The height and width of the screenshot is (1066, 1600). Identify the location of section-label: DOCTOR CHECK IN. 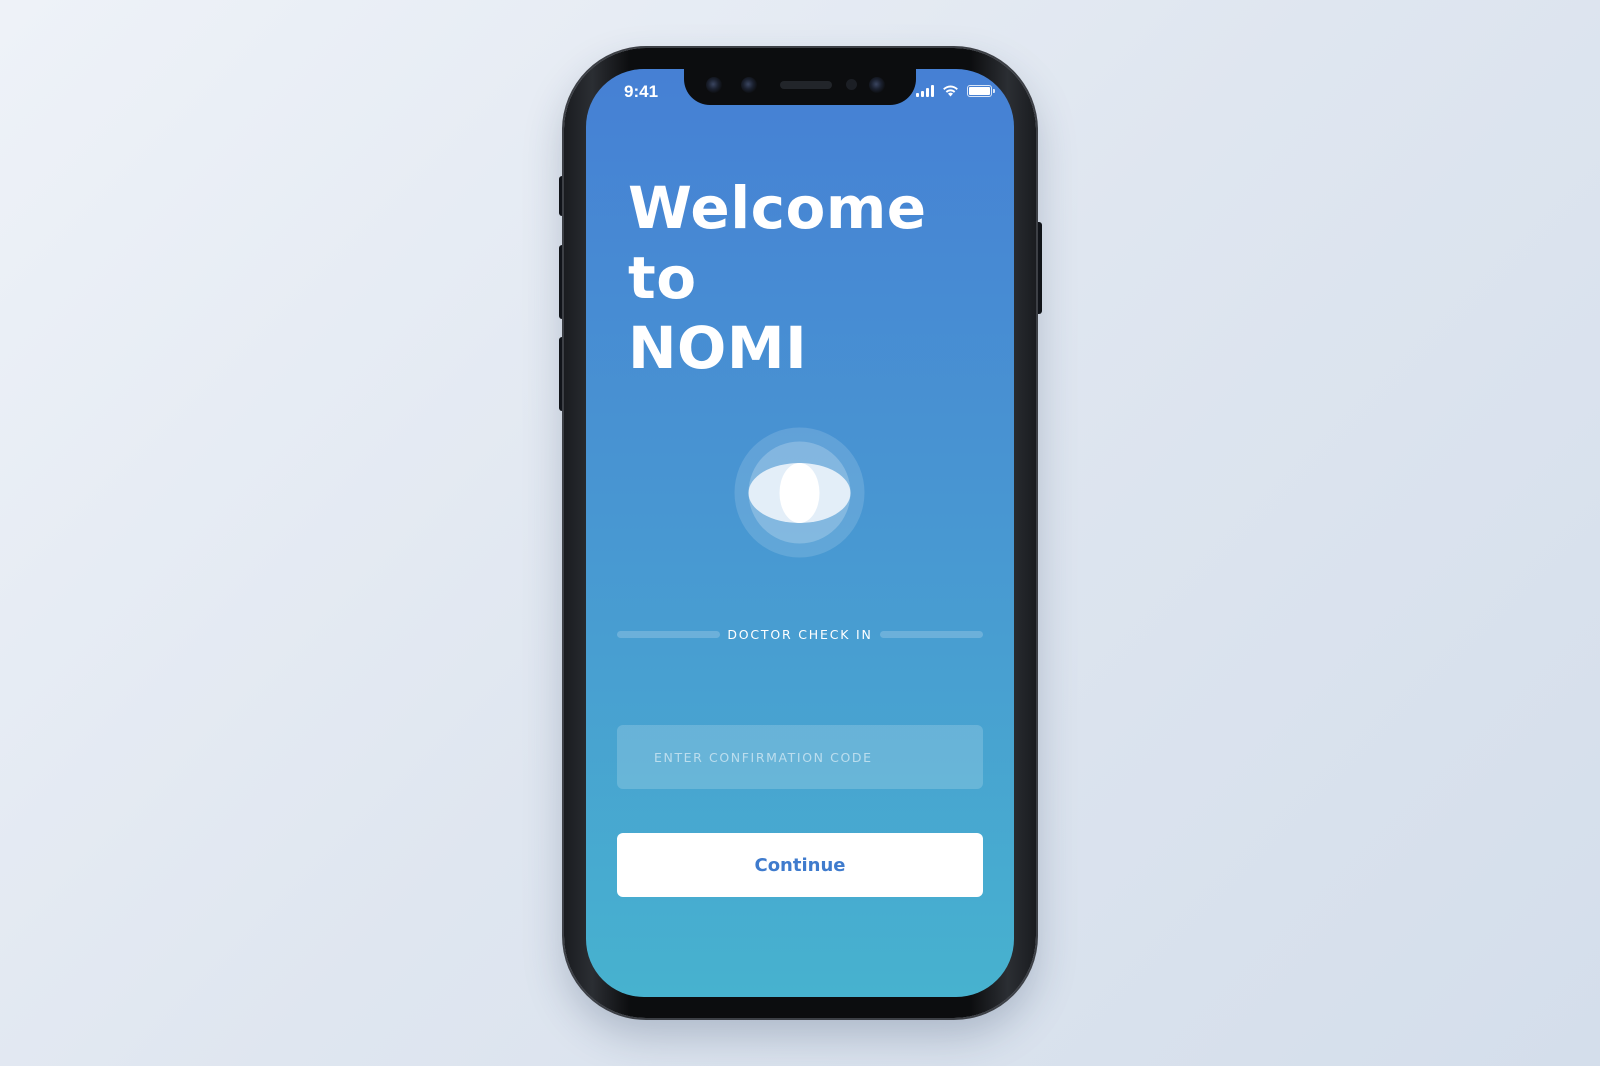
(800, 634).